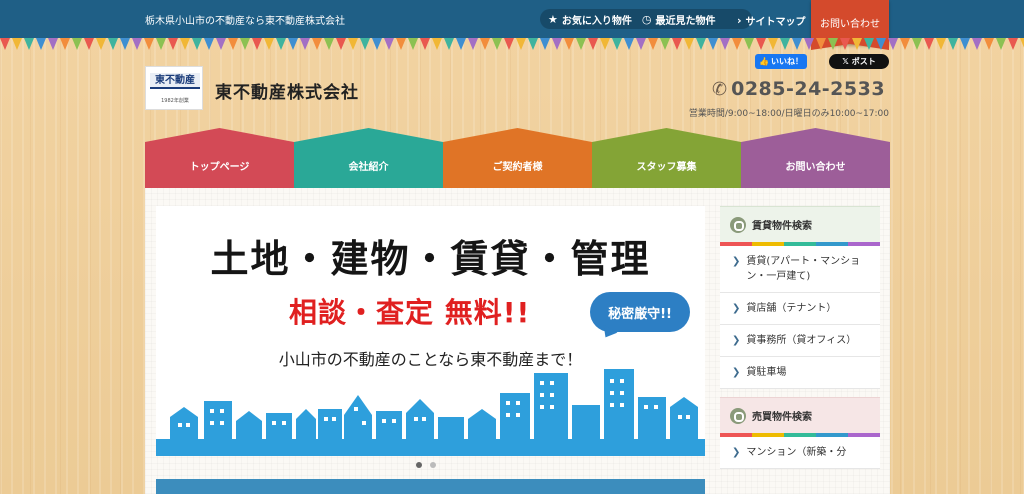  I want to click on nav-item-contractors: ご契約者様, so click(517, 158).